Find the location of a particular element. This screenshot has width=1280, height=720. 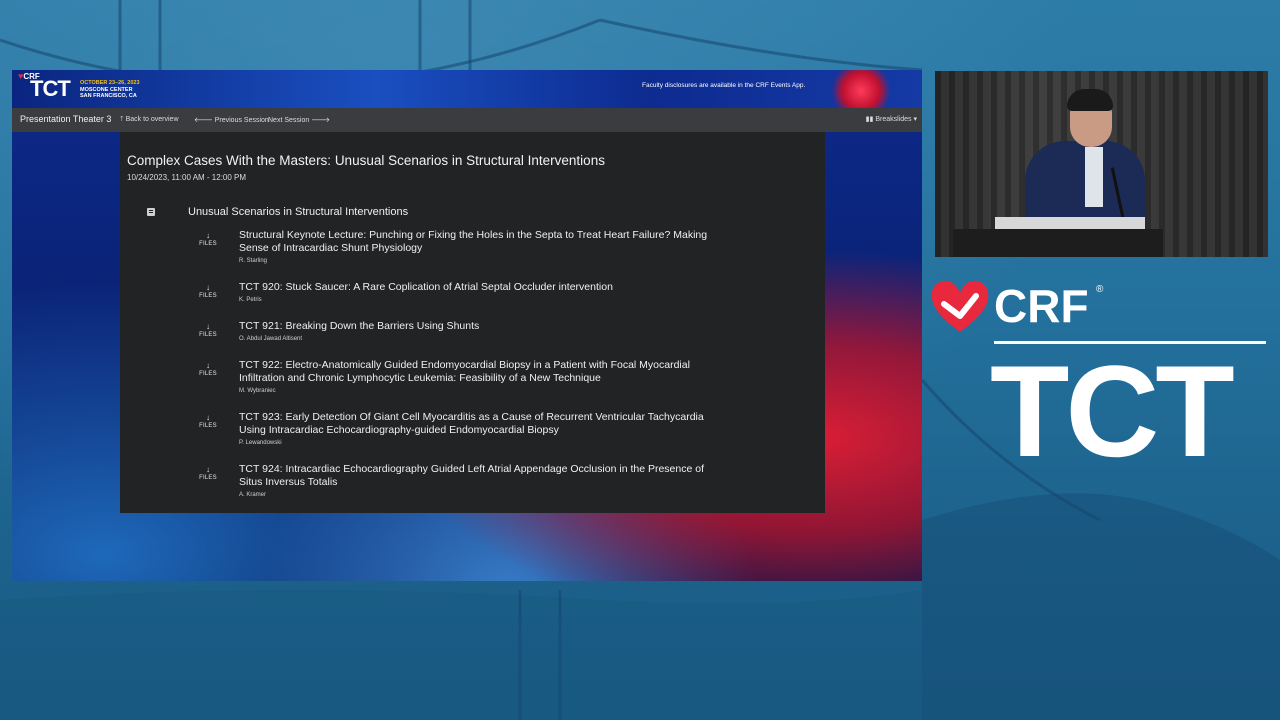

header-heart-graphic is located at coordinates (861, 89).